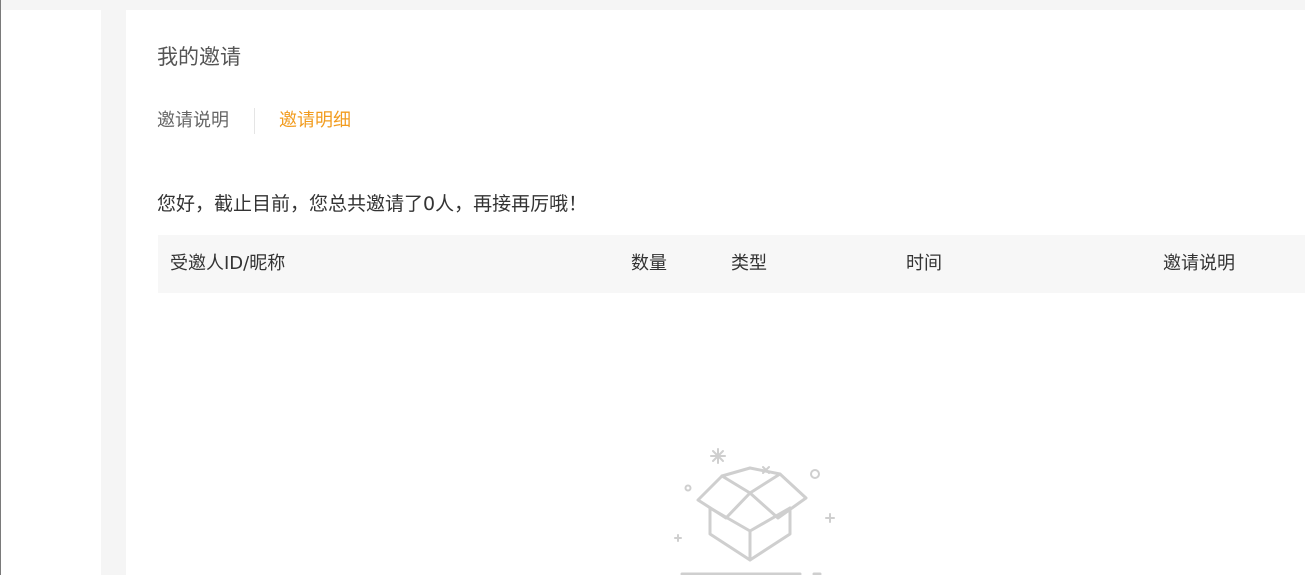  I want to click on table-header: 受邀人ID/昵称 数量 类型 时间 邀请说明, so click(731, 264).